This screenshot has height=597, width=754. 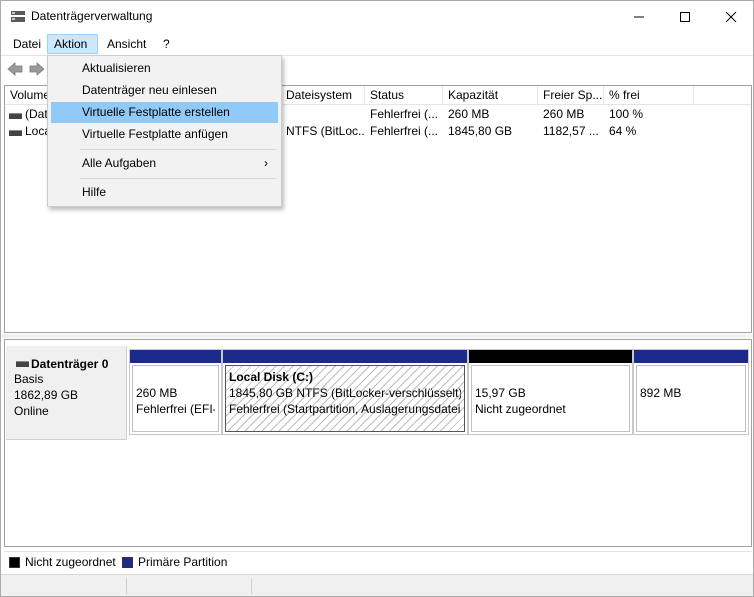 What do you see at coordinates (469, 114) in the screenshot?
I see `row-capacity: 260 MB` at bounding box center [469, 114].